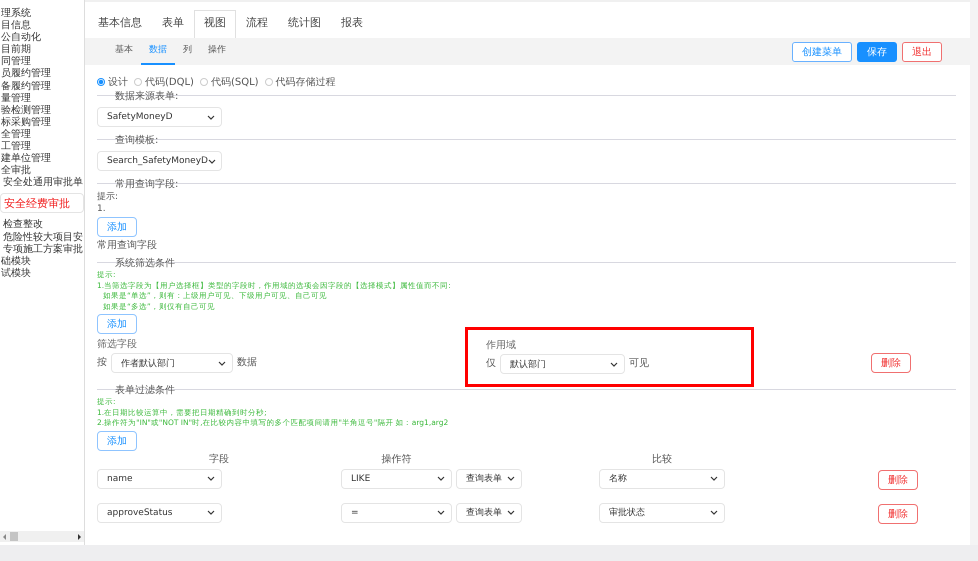 The height and width of the screenshot is (561, 978). Describe the element at coordinates (42, 159) in the screenshot. I see `sidebar-item: 建单位管理` at that location.